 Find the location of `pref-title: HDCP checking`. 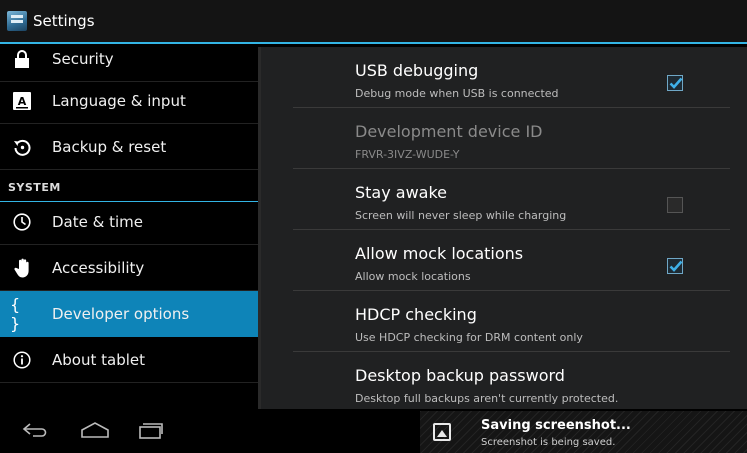

pref-title: HDCP checking is located at coordinates (416, 314).